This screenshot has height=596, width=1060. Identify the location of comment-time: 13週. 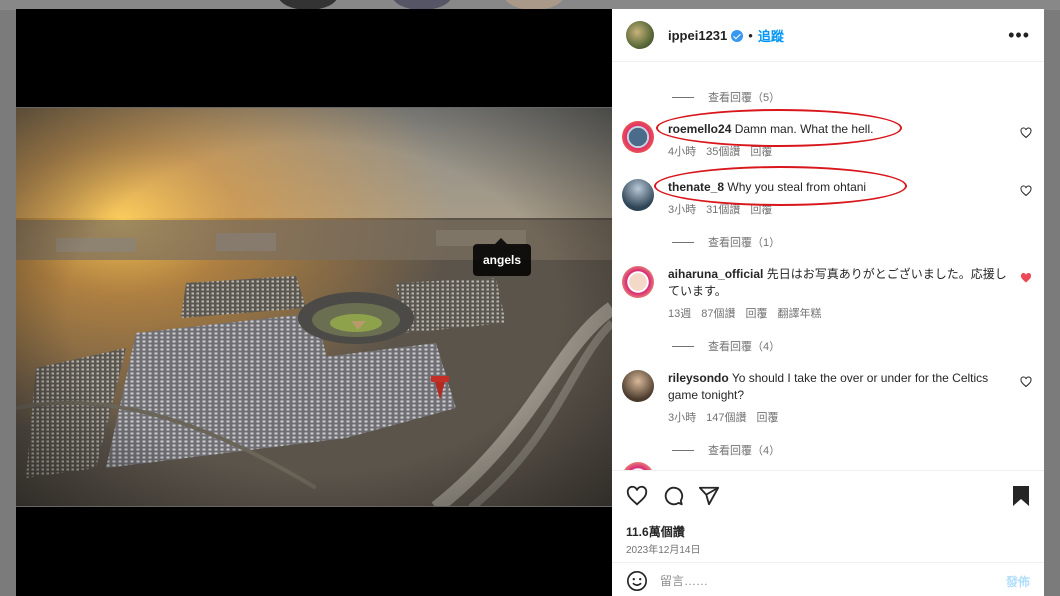
(679, 314).